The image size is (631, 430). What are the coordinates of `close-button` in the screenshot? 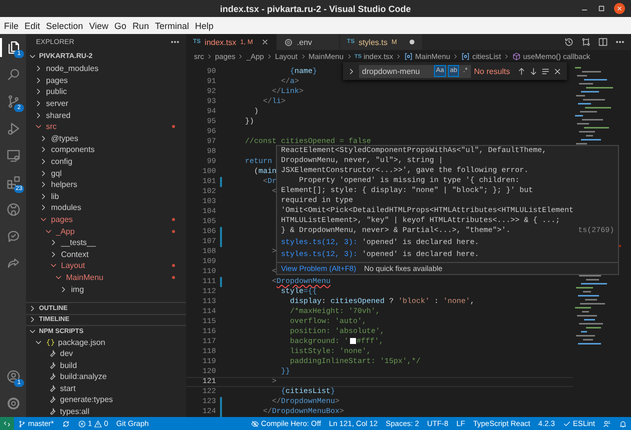 It's located at (619, 8).